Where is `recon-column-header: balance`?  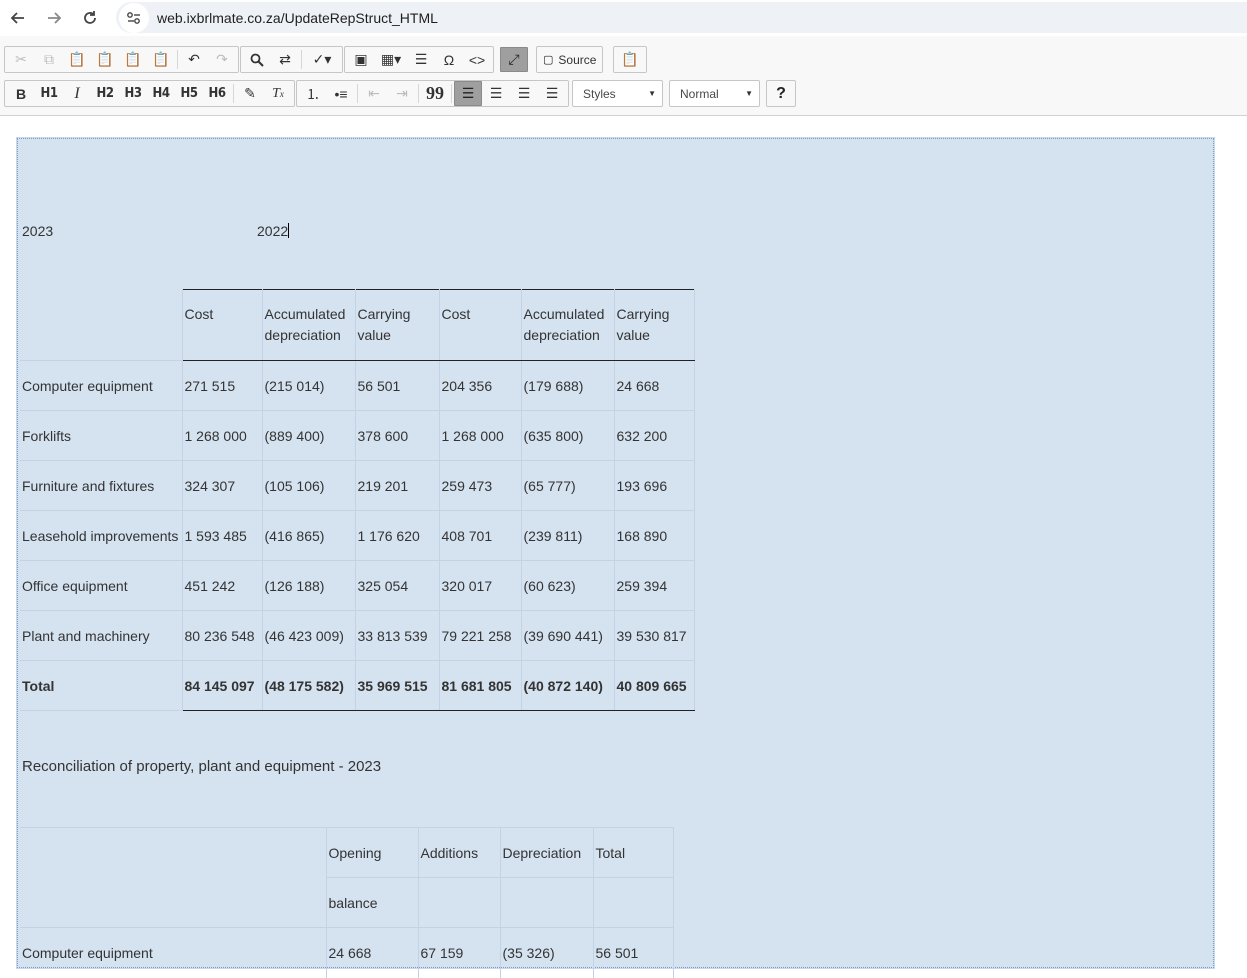 recon-column-header: balance is located at coordinates (372, 902).